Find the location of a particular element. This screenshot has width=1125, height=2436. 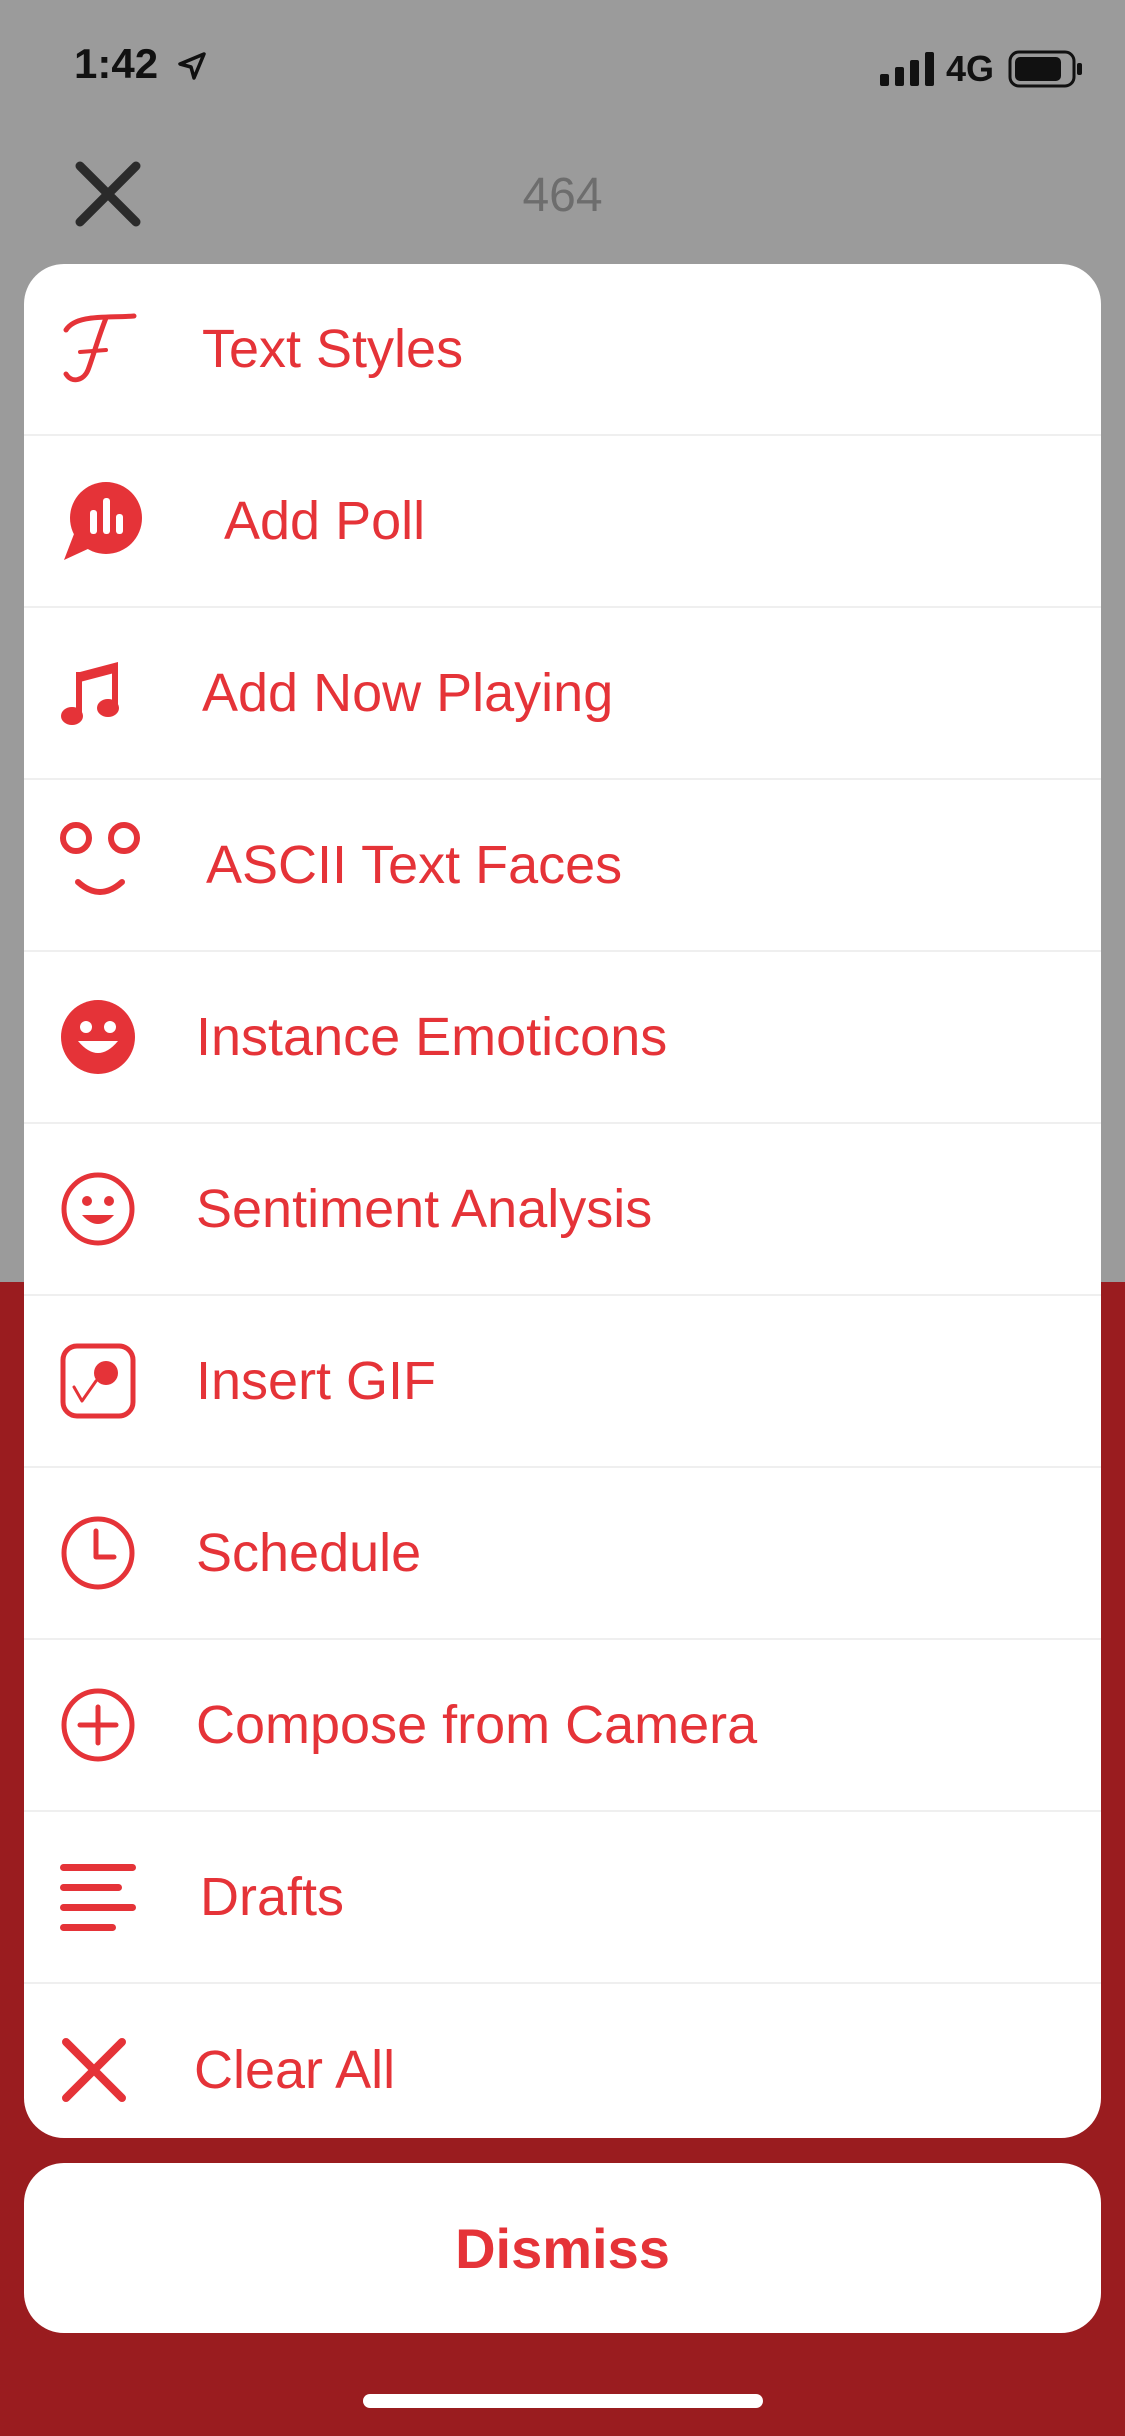

home-indicator is located at coordinates (563, 2401).